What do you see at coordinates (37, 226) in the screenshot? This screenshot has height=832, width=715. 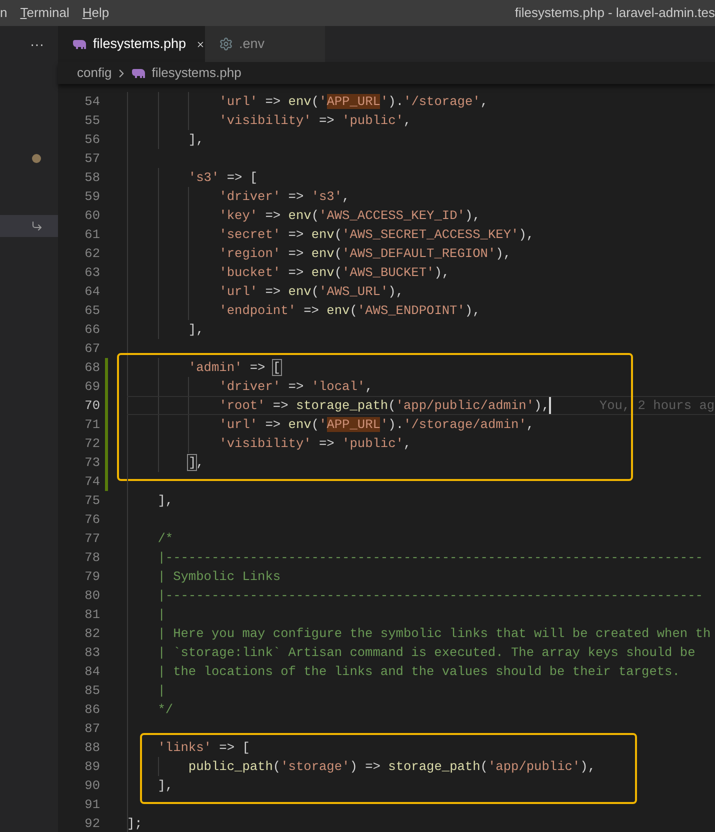 I see `indent-arrow-icon` at bounding box center [37, 226].